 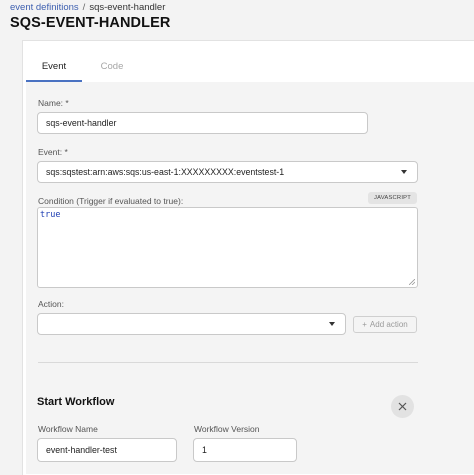 I want to click on close-icon, so click(x=402, y=406).